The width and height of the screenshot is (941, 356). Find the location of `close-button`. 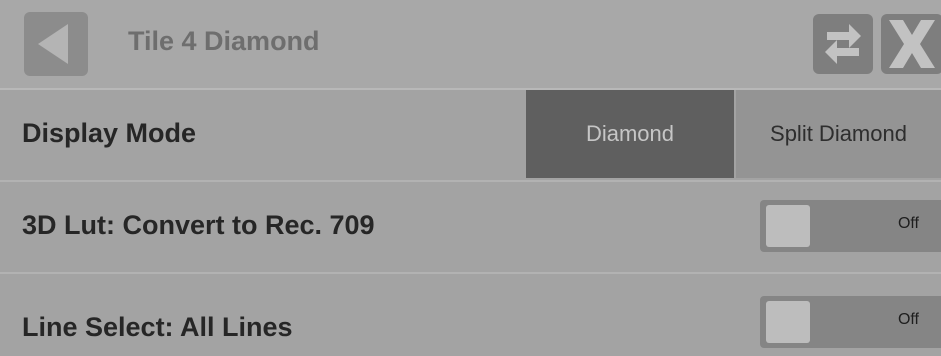

close-button is located at coordinates (911, 44).